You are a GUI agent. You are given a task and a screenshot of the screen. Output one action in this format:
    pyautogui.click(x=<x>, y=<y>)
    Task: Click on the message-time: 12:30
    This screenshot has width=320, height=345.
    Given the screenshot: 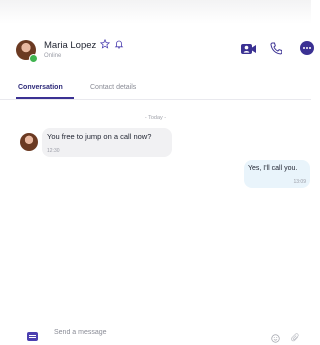 What is the action you would take?
    pyautogui.click(x=53, y=151)
    